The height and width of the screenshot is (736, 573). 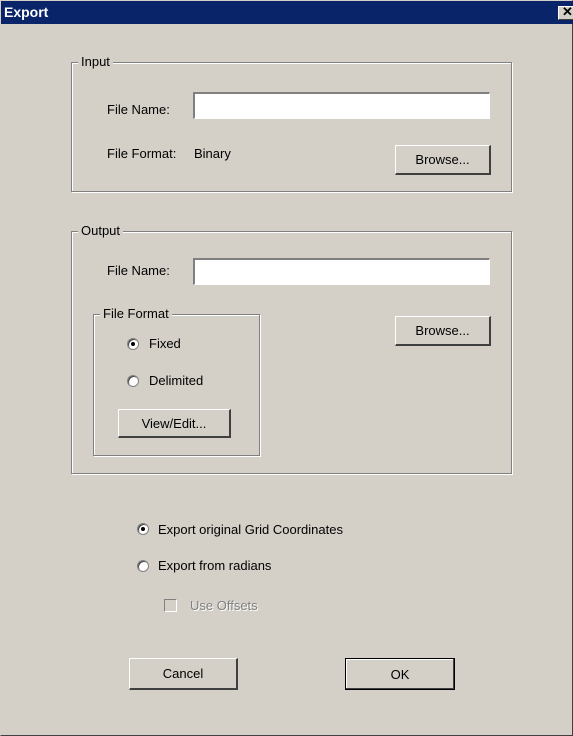 What do you see at coordinates (224, 606) in the screenshot?
I see `use-offsets-label: Use Offsets` at bounding box center [224, 606].